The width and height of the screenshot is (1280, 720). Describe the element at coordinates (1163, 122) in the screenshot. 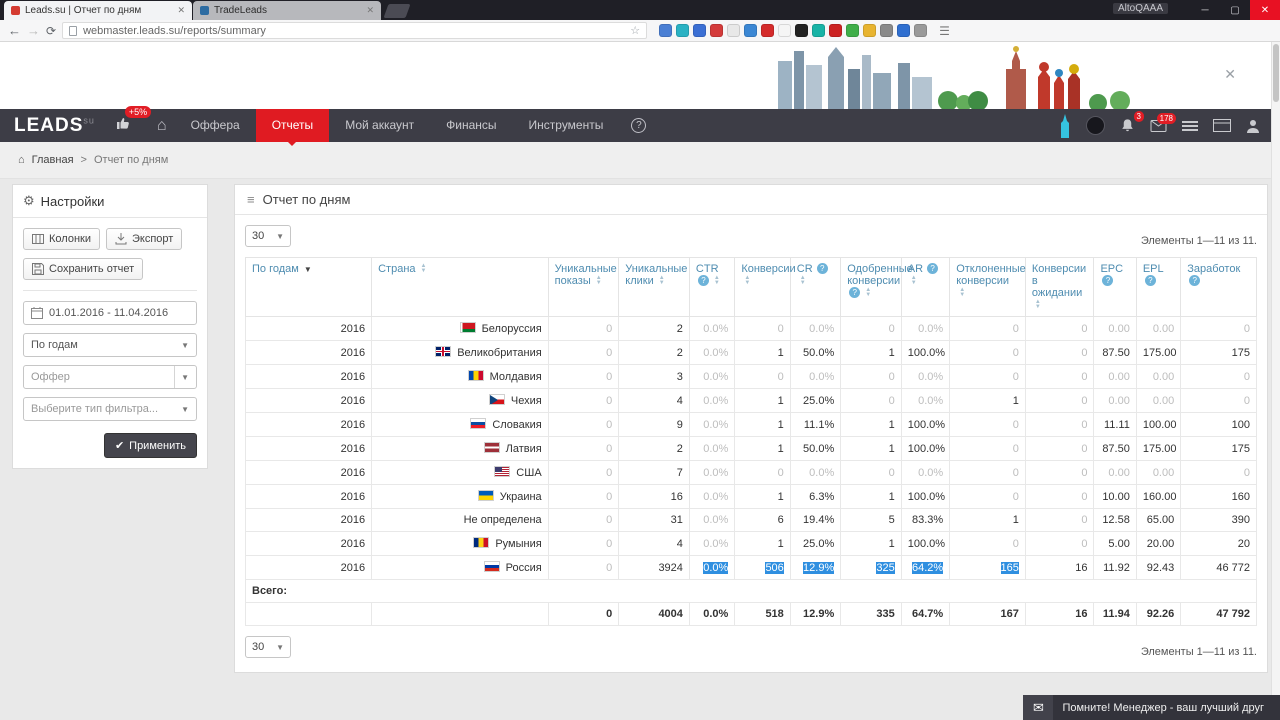

I see `messages-icon: 178` at that location.